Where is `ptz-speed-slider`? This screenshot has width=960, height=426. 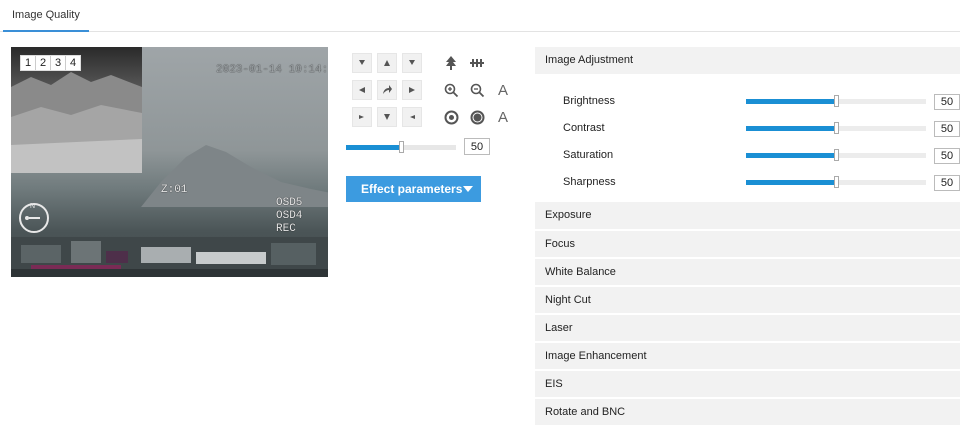 ptz-speed-slider is located at coordinates (401, 147).